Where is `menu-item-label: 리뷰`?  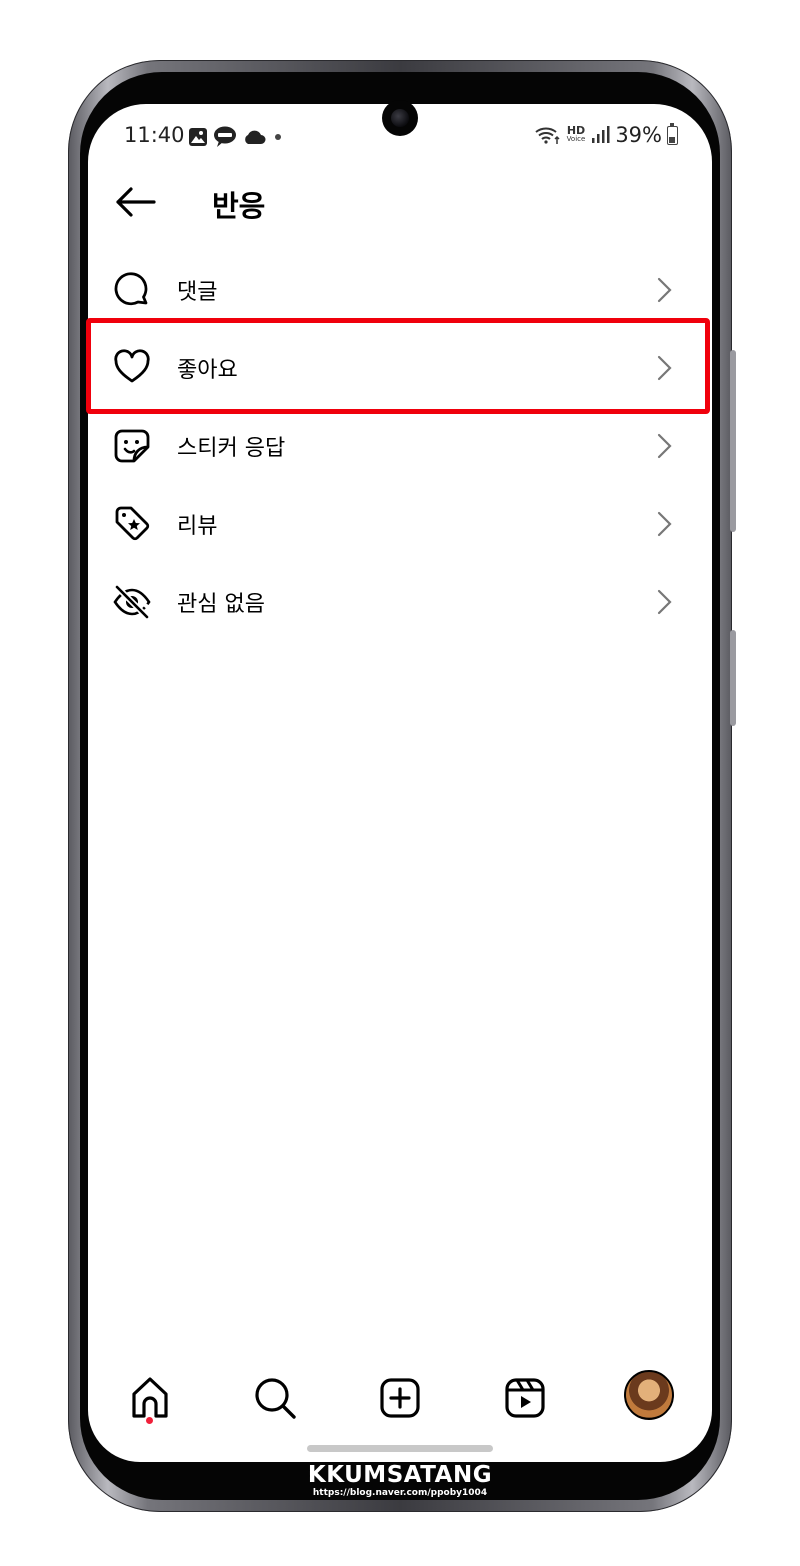
menu-item-label: 리뷰 is located at coordinates (197, 526).